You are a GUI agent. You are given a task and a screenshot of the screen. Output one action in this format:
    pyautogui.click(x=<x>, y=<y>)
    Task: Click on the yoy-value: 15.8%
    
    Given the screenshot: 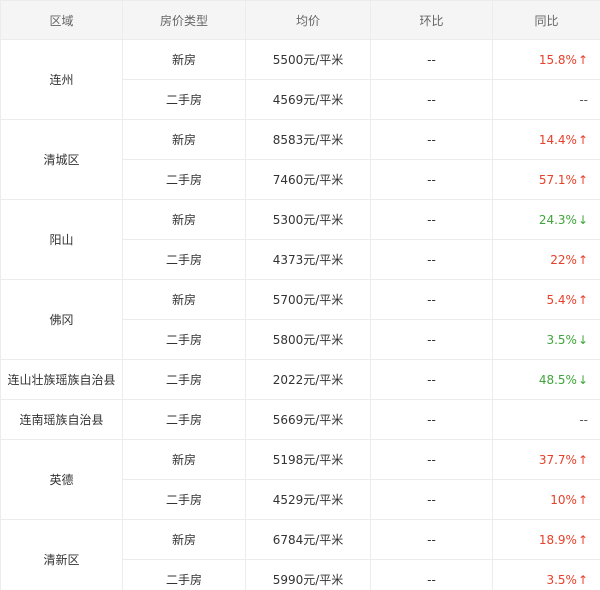 What is the action you would take?
    pyautogui.click(x=557, y=59)
    